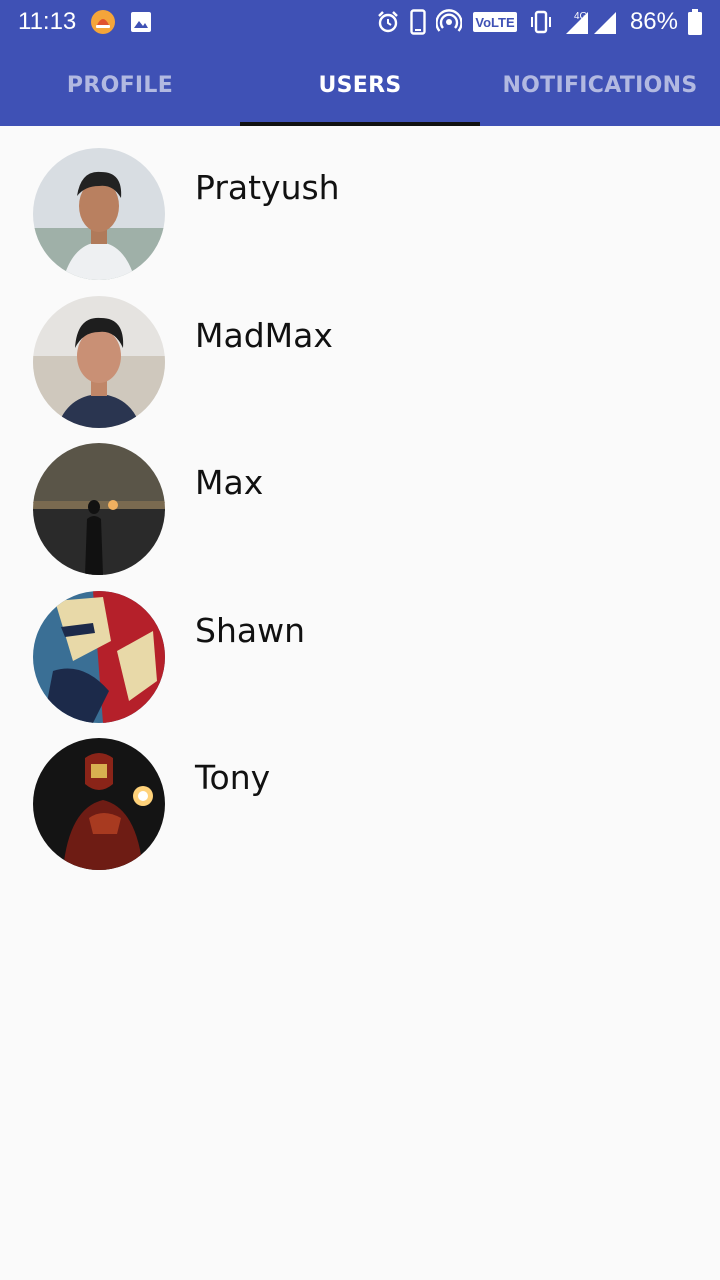 The width and height of the screenshot is (720, 1280). I want to click on notification-bell-icon, so click(103, 22).